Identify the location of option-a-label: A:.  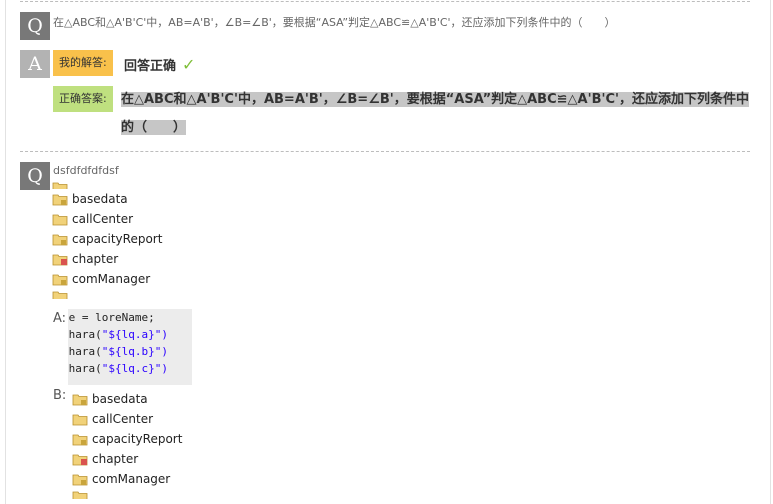
(59, 318).